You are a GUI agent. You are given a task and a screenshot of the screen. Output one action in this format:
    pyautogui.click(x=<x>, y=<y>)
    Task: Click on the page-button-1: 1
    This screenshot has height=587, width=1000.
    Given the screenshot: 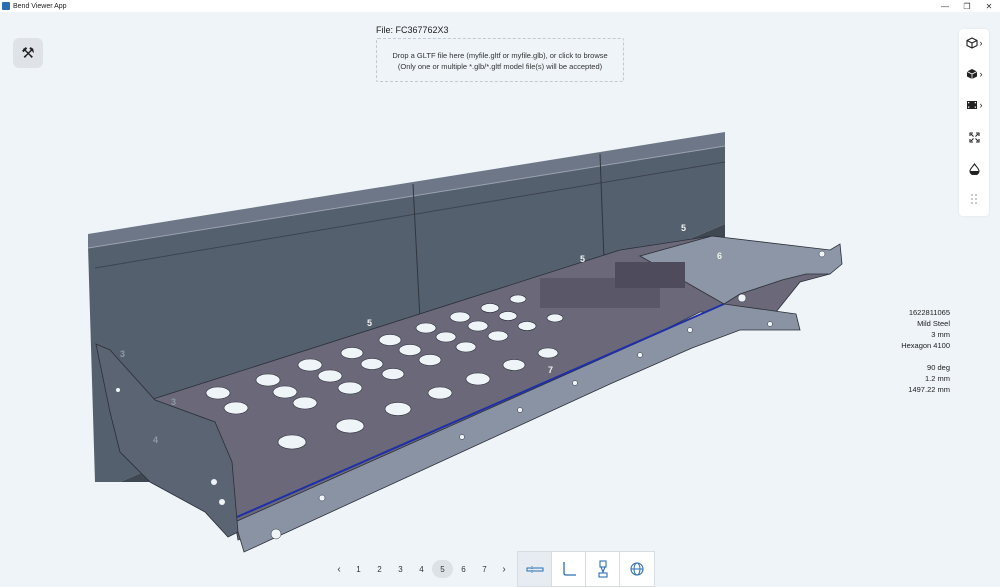 What is the action you would take?
    pyautogui.click(x=358, y=569)
    